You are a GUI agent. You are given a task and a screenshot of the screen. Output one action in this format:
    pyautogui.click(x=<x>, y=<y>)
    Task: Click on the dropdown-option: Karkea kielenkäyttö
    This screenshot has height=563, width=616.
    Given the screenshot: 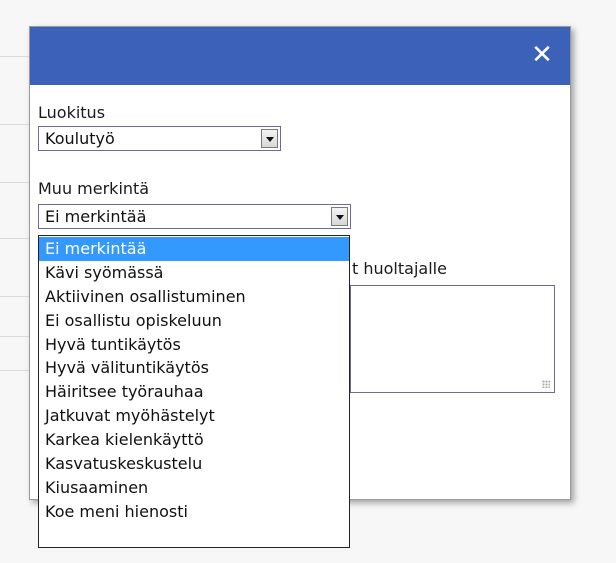 What is the action you would take?
    pyautogui.click(x=194, y=440)
    